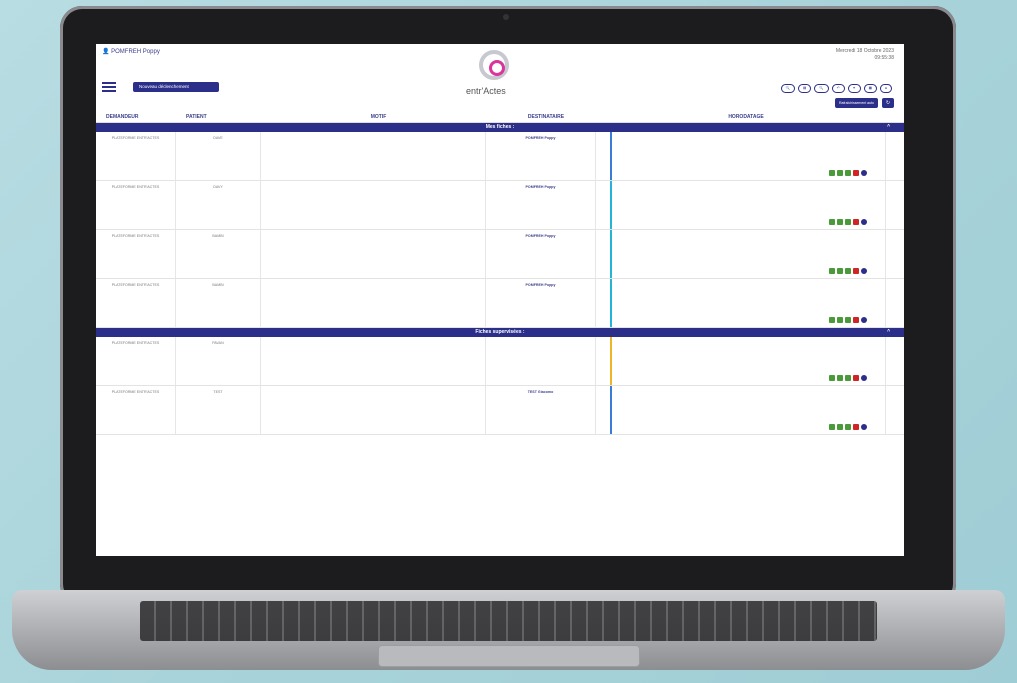 This screenshot has height=683, width=1017. I want to click on section-supervised: Fiches supervisées : ^, so click(500, 332).